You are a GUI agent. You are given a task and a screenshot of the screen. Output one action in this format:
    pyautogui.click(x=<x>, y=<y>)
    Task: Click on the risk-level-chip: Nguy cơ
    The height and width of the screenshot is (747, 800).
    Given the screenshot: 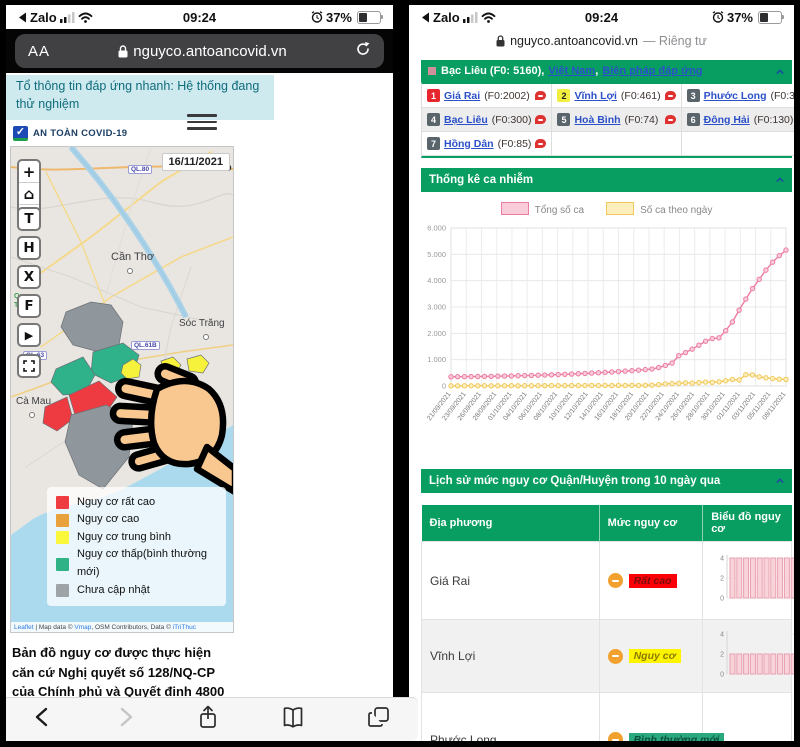 What is the action you would take?
    pyautogui.click(x=654, y=656)
    